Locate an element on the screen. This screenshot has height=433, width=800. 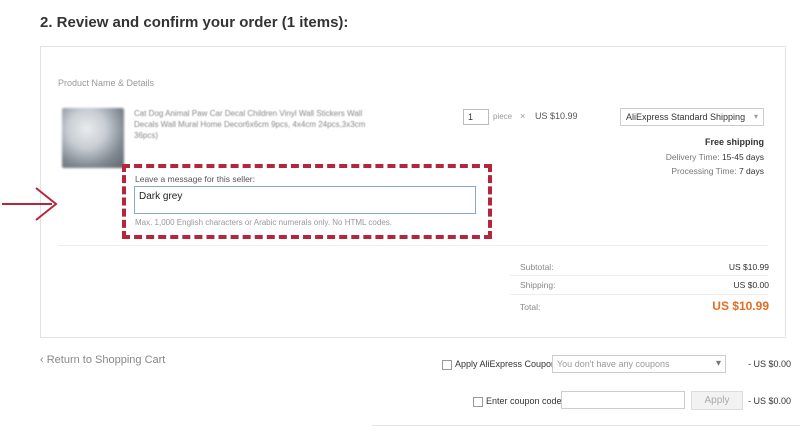
seller-message-textarea: Dark grey is located at coordinates (305, 200).